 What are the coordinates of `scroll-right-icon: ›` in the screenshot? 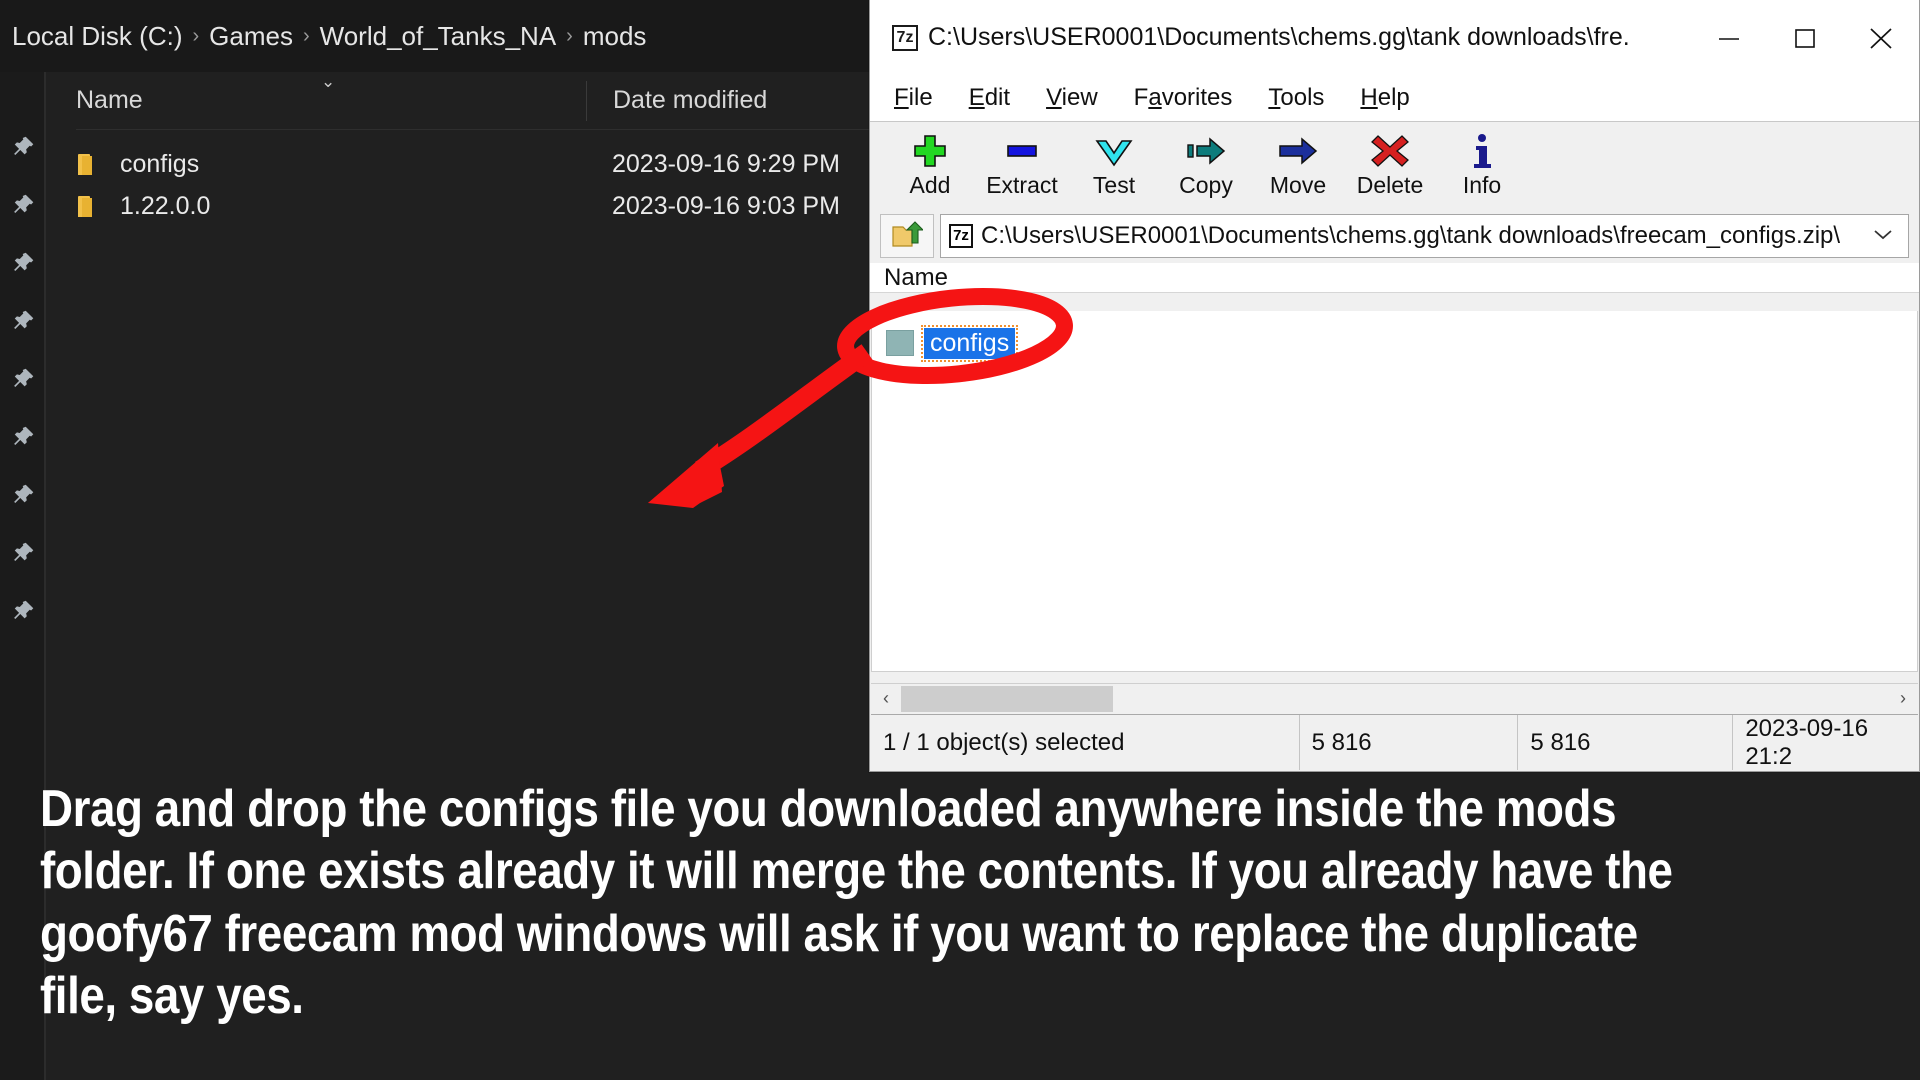 It's located at (1903, 699).